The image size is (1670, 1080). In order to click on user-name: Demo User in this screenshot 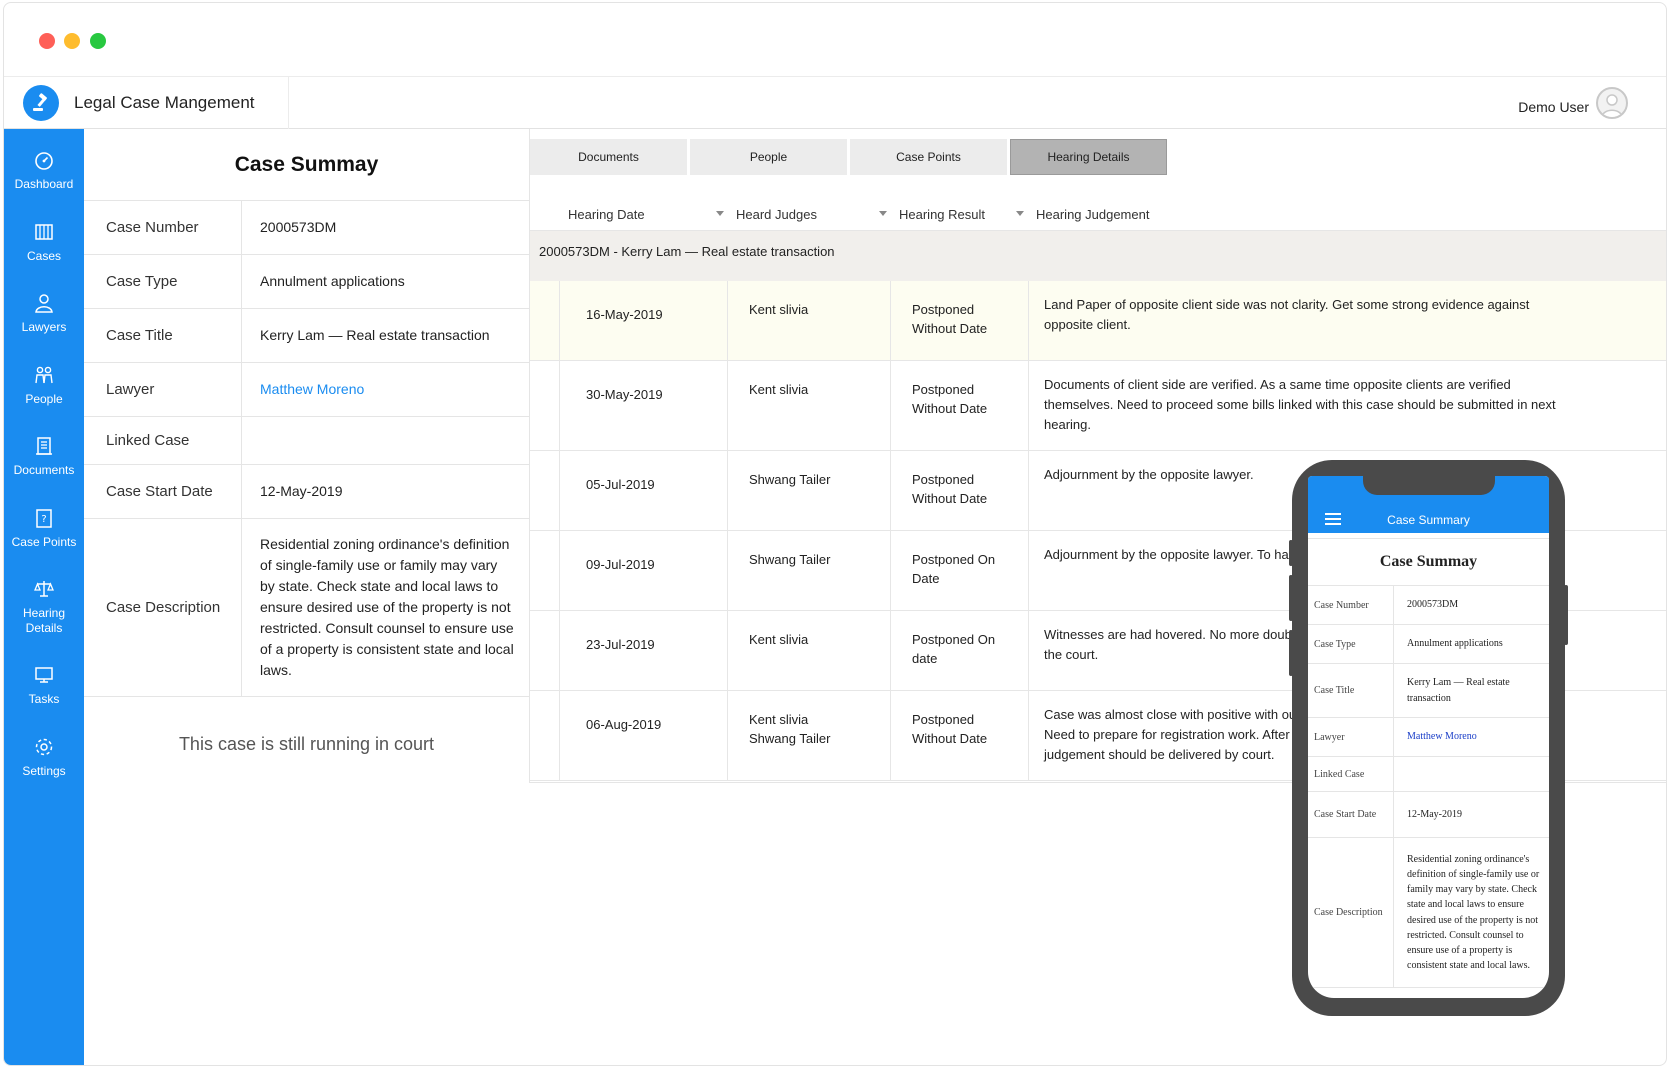, I will do `click(1553, 107)`.